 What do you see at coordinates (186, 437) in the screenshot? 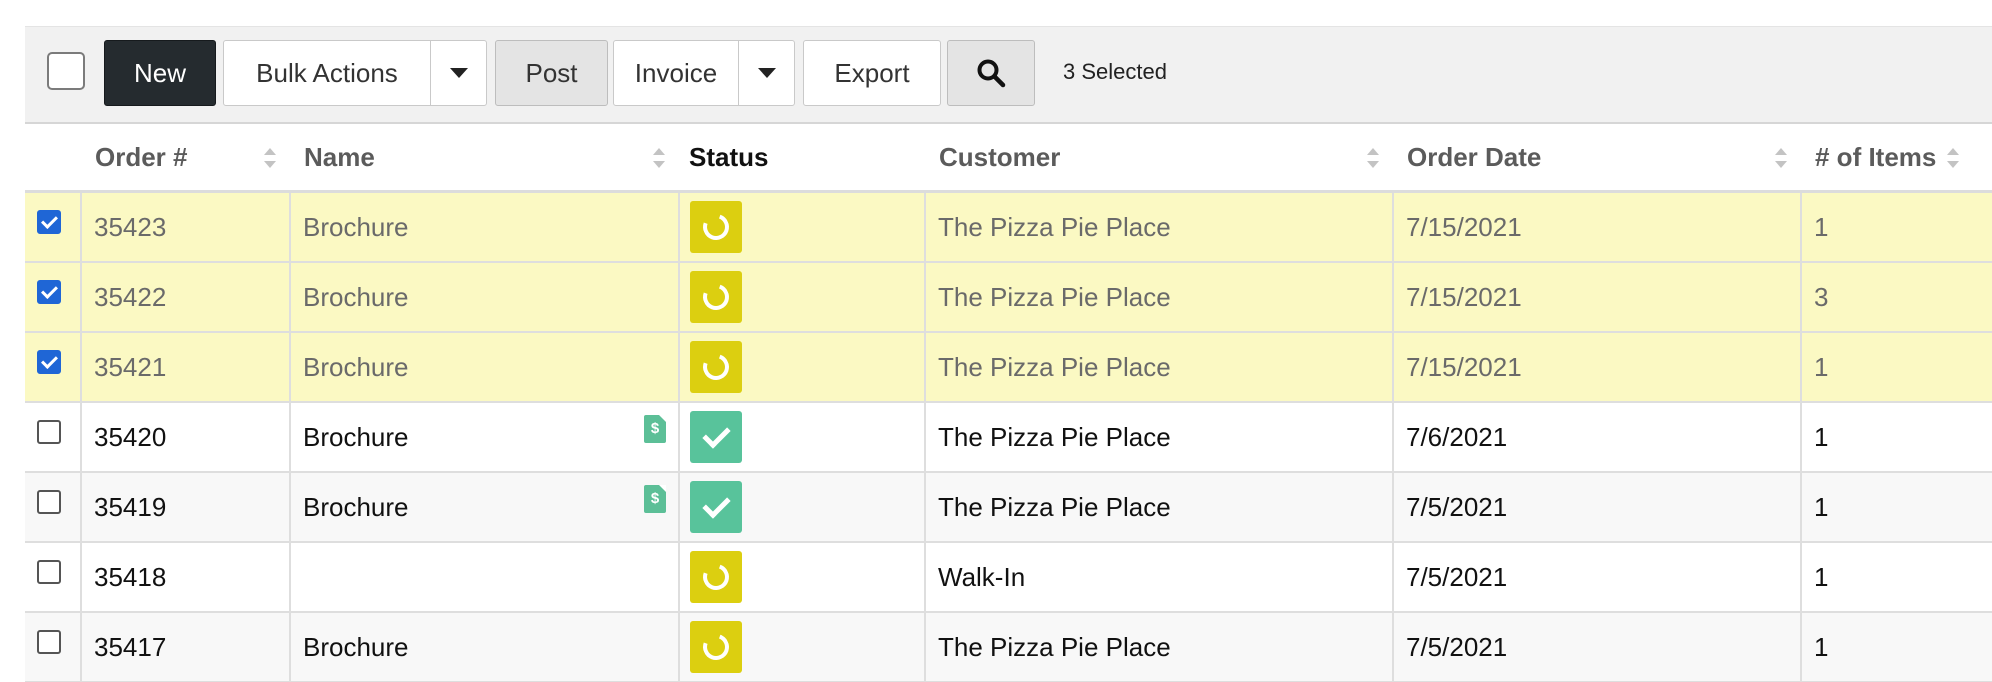
I see `order-number-cell: 35420` at bounding box center [186, 437].